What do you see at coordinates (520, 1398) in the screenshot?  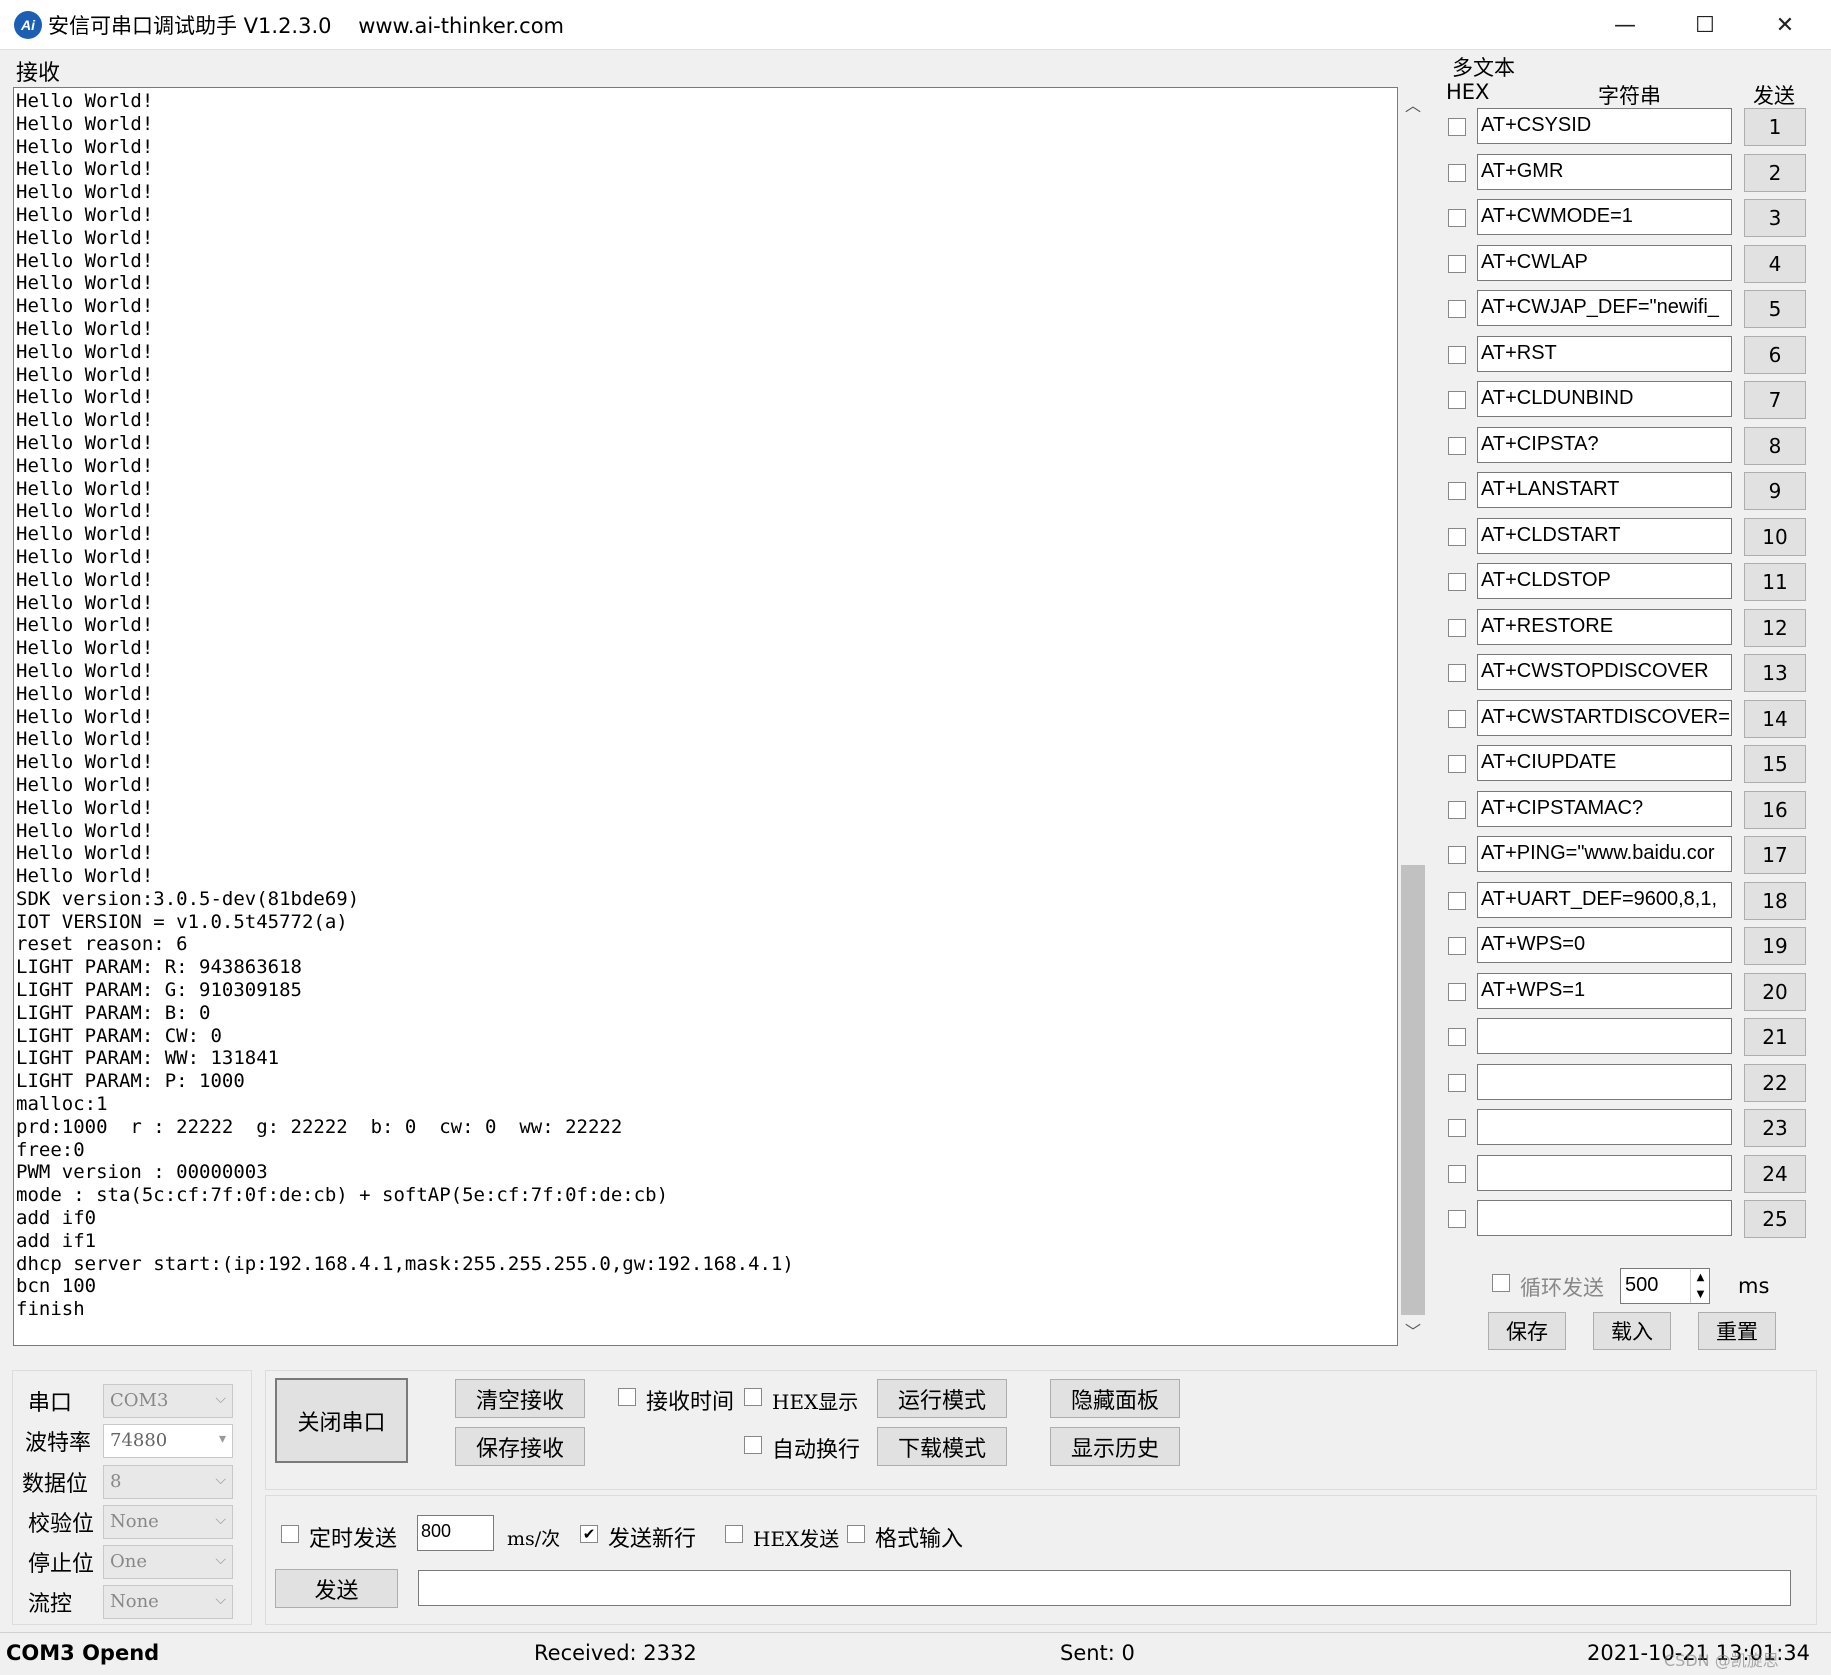 I see `clear-receive-button: 清空接收` at bounding box center [520, 1398].